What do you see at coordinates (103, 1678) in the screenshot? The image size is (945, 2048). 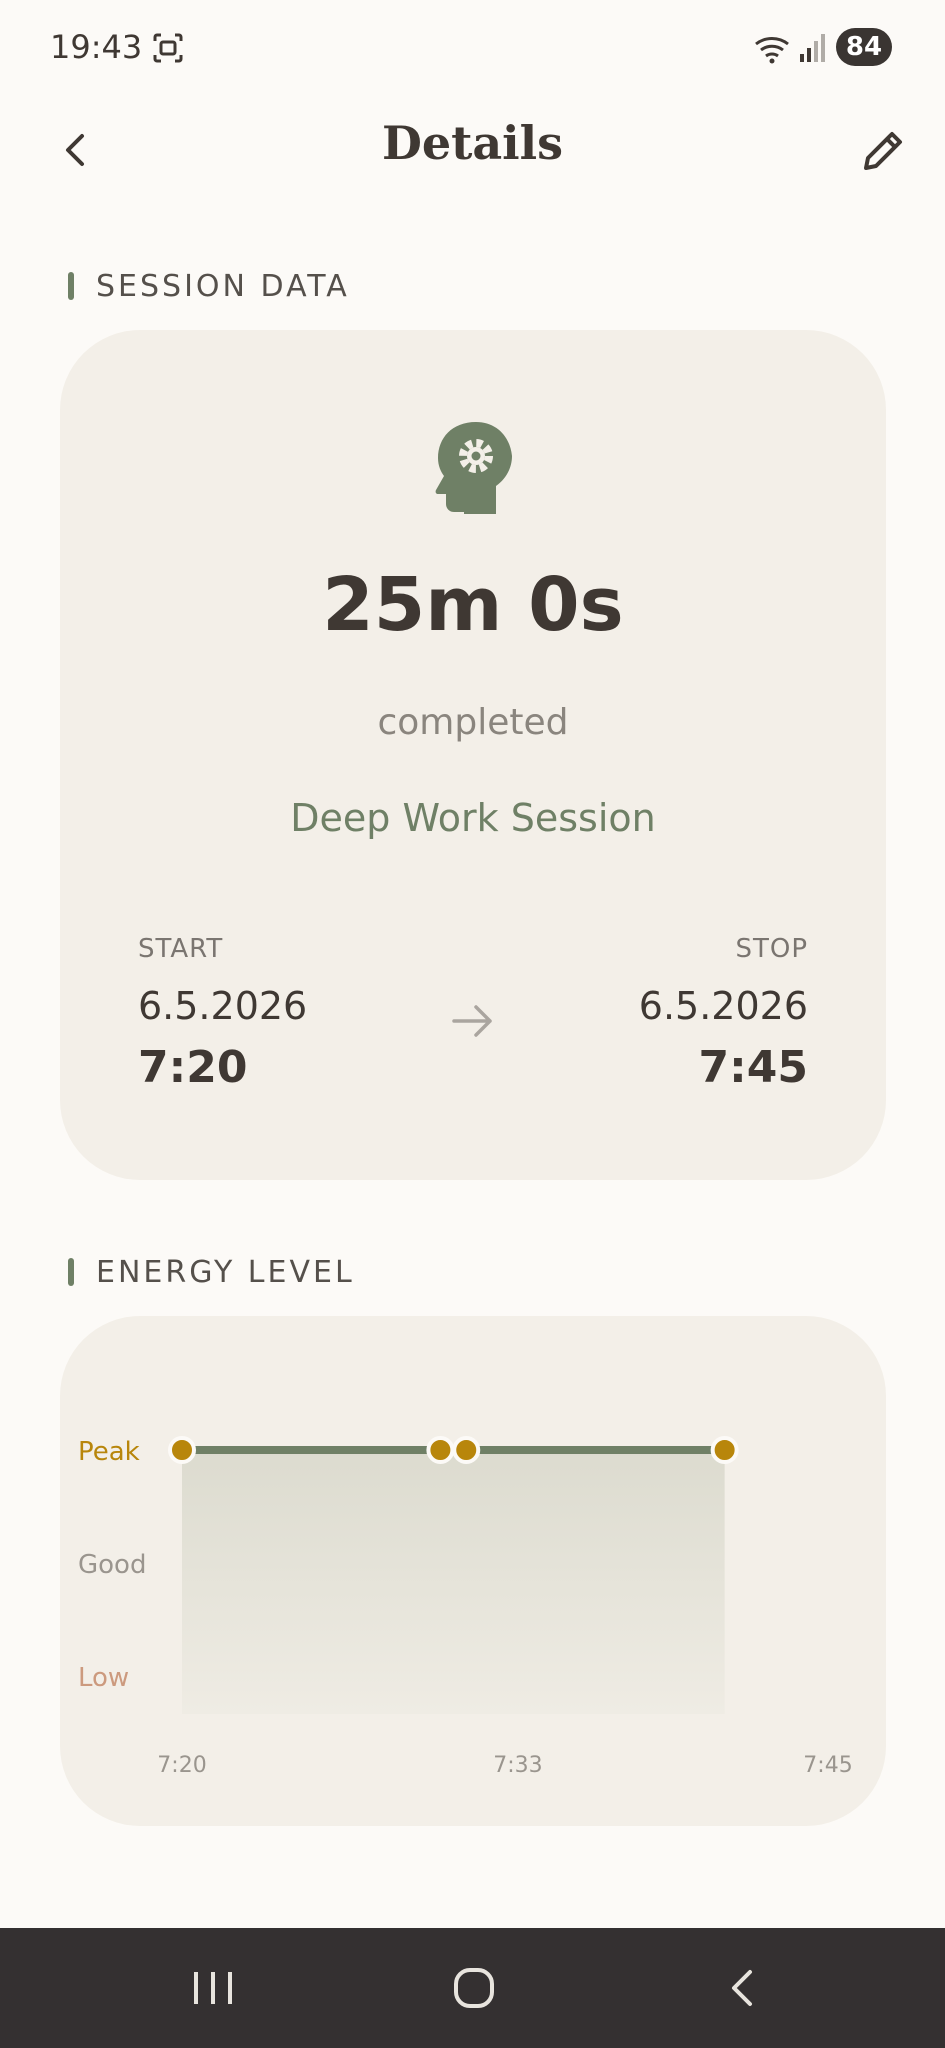 I see `y-level-label-low: Low` at bounding box center [103, 1678].